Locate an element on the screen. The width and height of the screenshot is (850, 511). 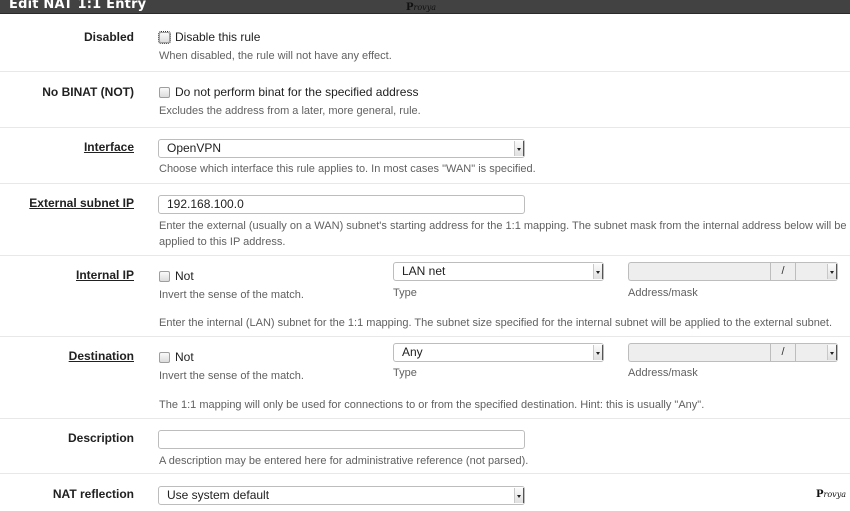
destination-not-label: Not is located at coordinates (184, 357).